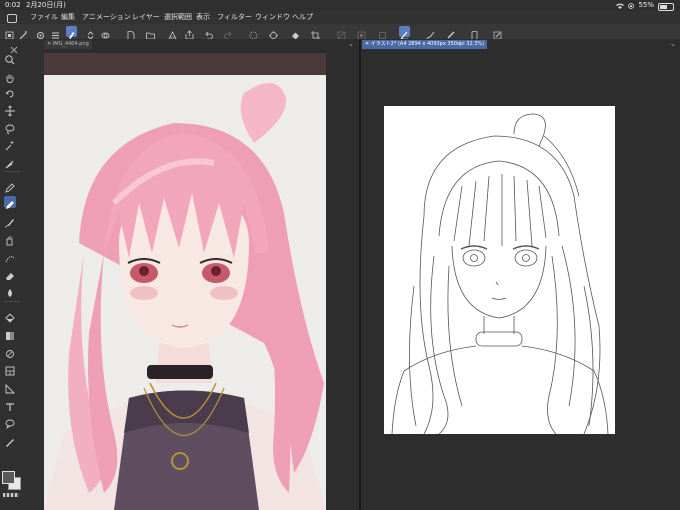 The height and width of the screenshot is (510, 680). What do you see at coordinates (150, 33) in the screenshot?
I see `open-folder-icon` at bounding box center [150, 33].